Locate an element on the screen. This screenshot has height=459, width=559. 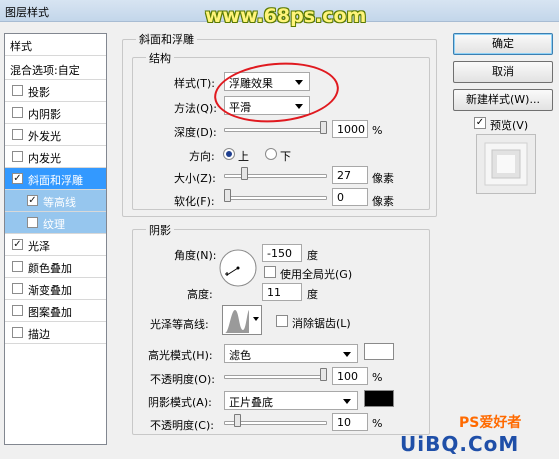
blending-options-item: 混合选项:自定 is located at coordinates (55, 69).